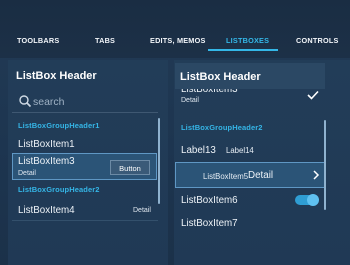  Describe the element at coordinates (317, 40) in the screenshot. I see `tab-controls: CONTROLS` at that location.